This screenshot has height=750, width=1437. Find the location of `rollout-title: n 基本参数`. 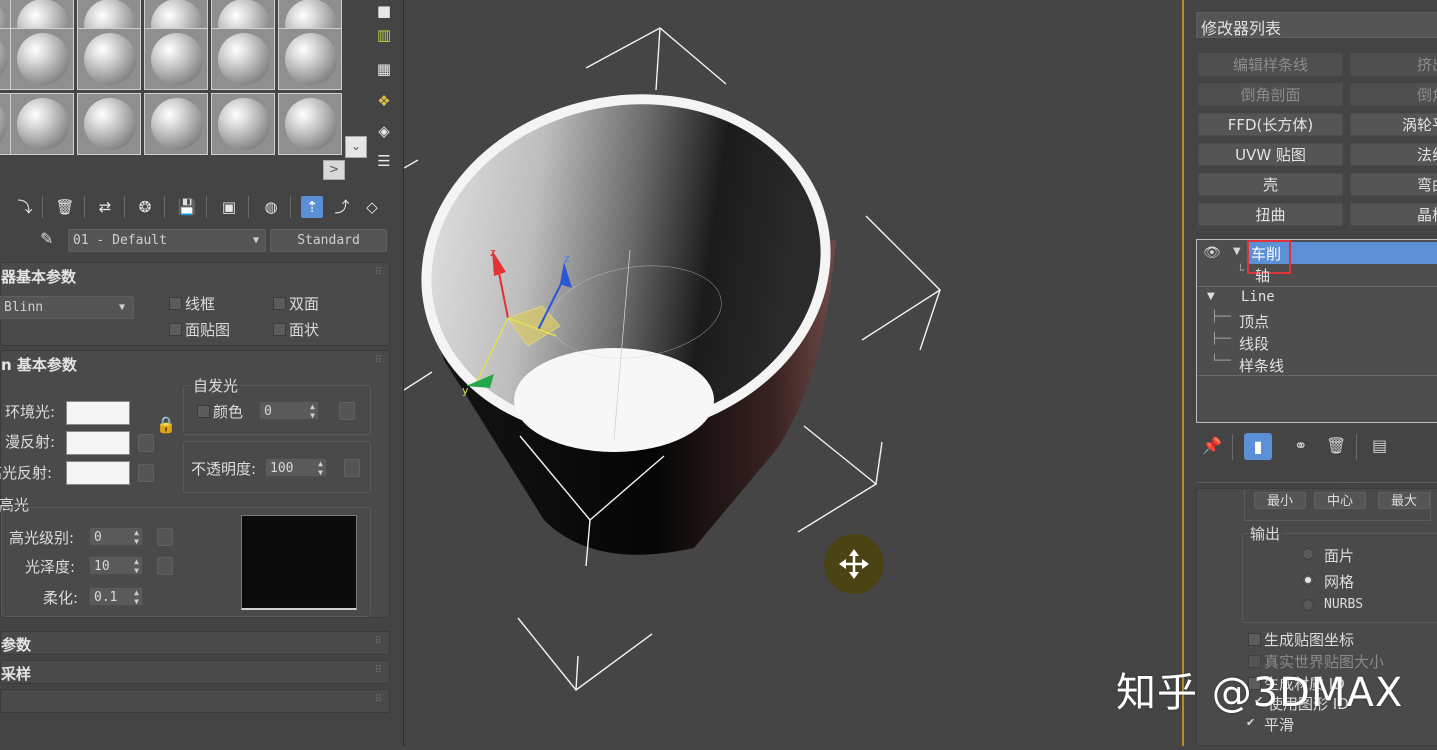

rollout-title: n 基本参数 is located at coordinates (39, 364).